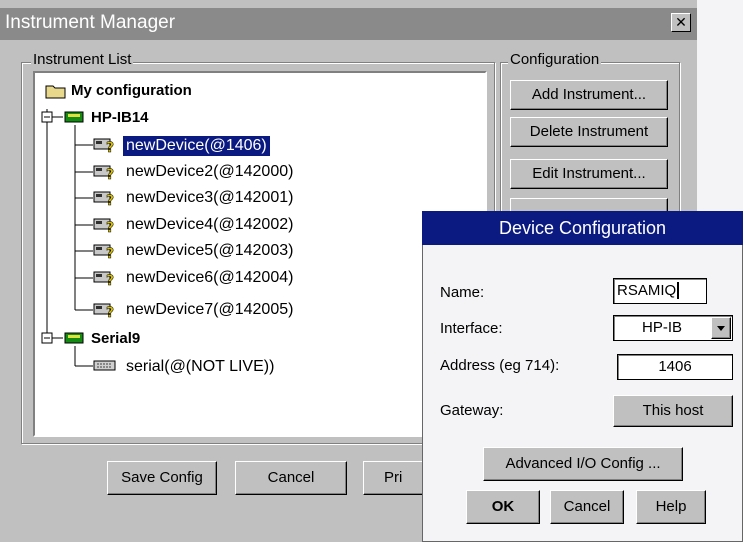 This screenshot has width=743, height=542. Describe the element at coordinates (589, 132) in the screenshot. I see `delete-instrument-button: Delete Instrument` at that location.